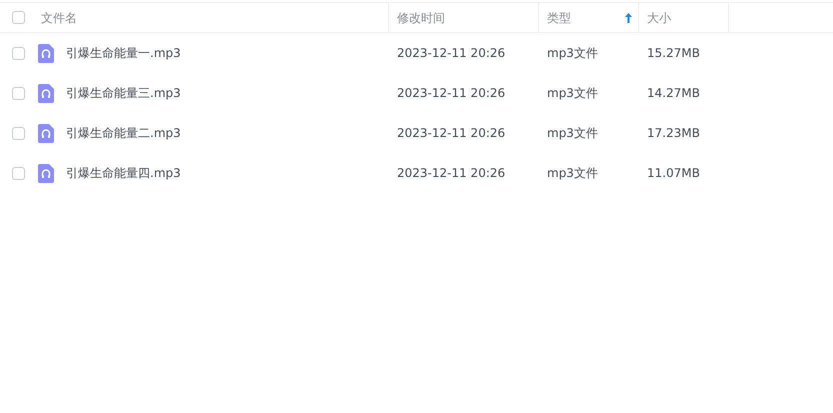 Image resolution: width=833 pixels, height=413 pixels. What do you see at coordinates (123, 53) in the screenshot?
I see `file-name: 引爆生命能量一.mp3` at bounding box center [123, 53].